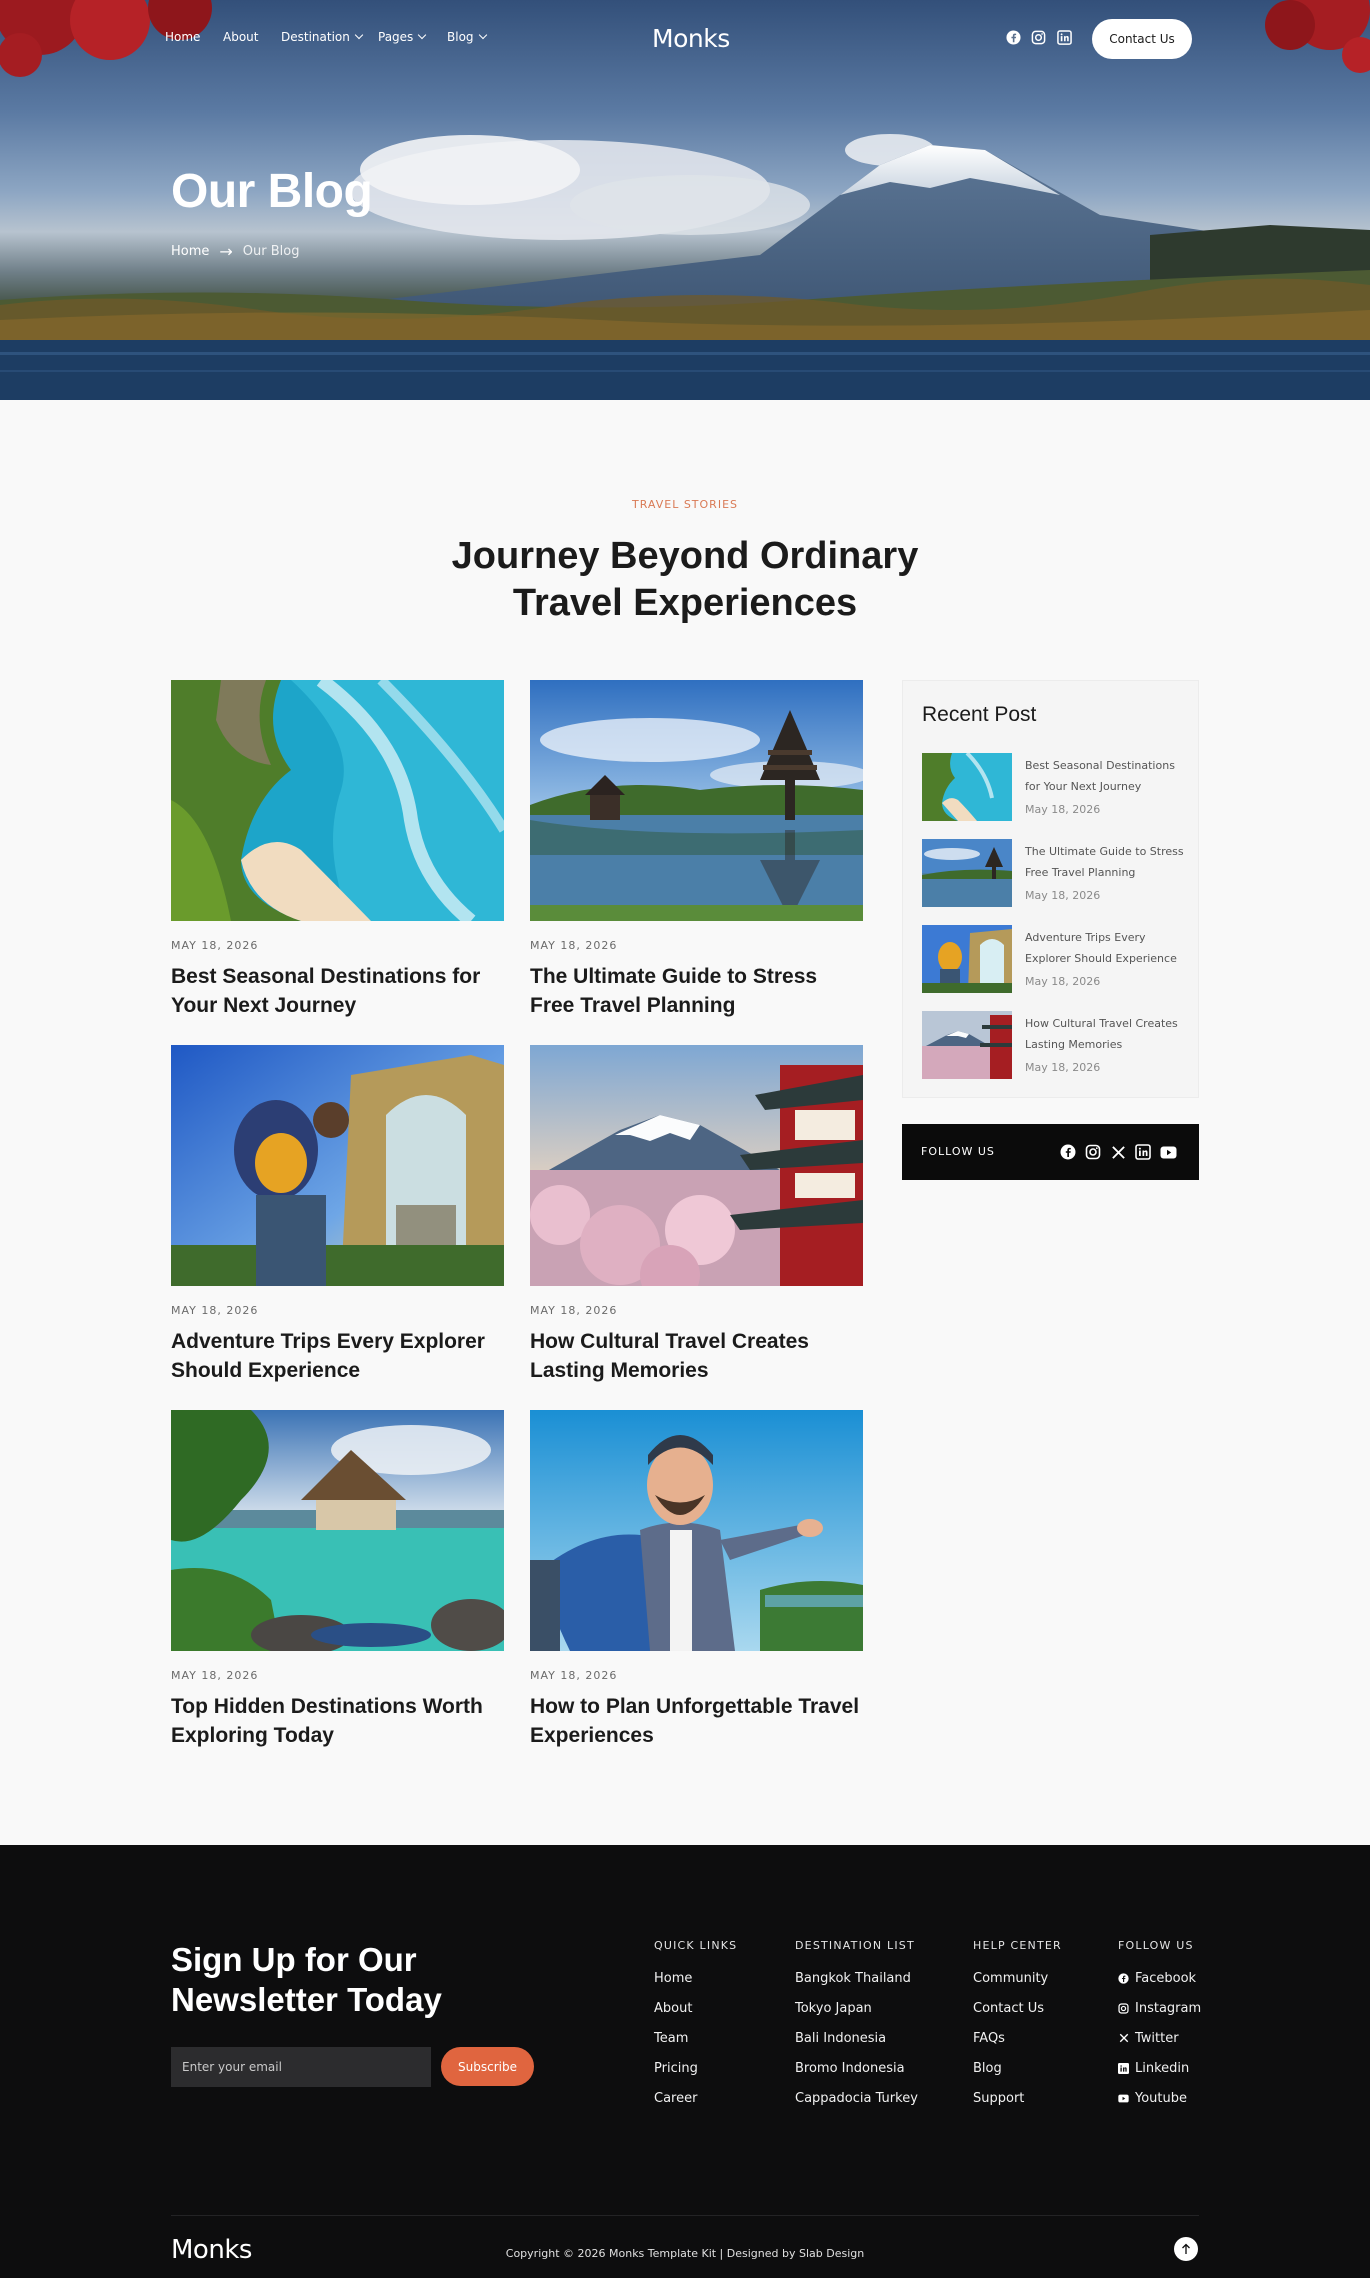 This screenshot has width=1370, height=2278. Describe the element at coordinates (226, 251) in the screenshot. I see `arrow-right-icon: →` at that location.